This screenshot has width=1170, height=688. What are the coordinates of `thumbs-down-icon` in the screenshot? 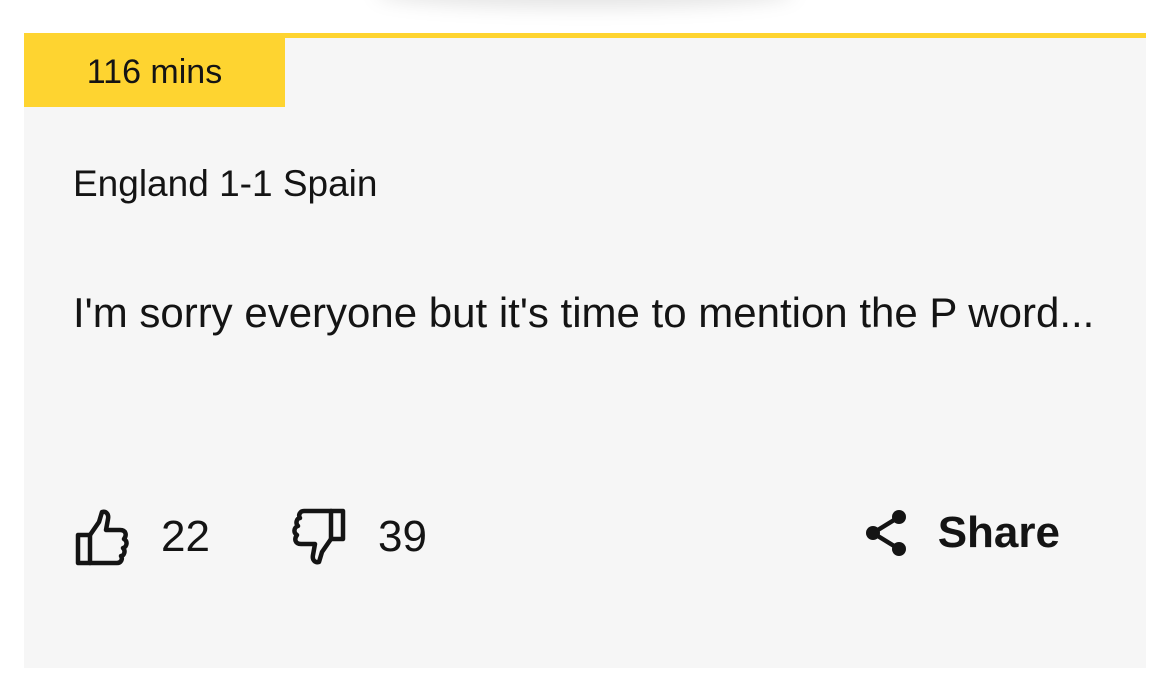 It's located at (319, 537).